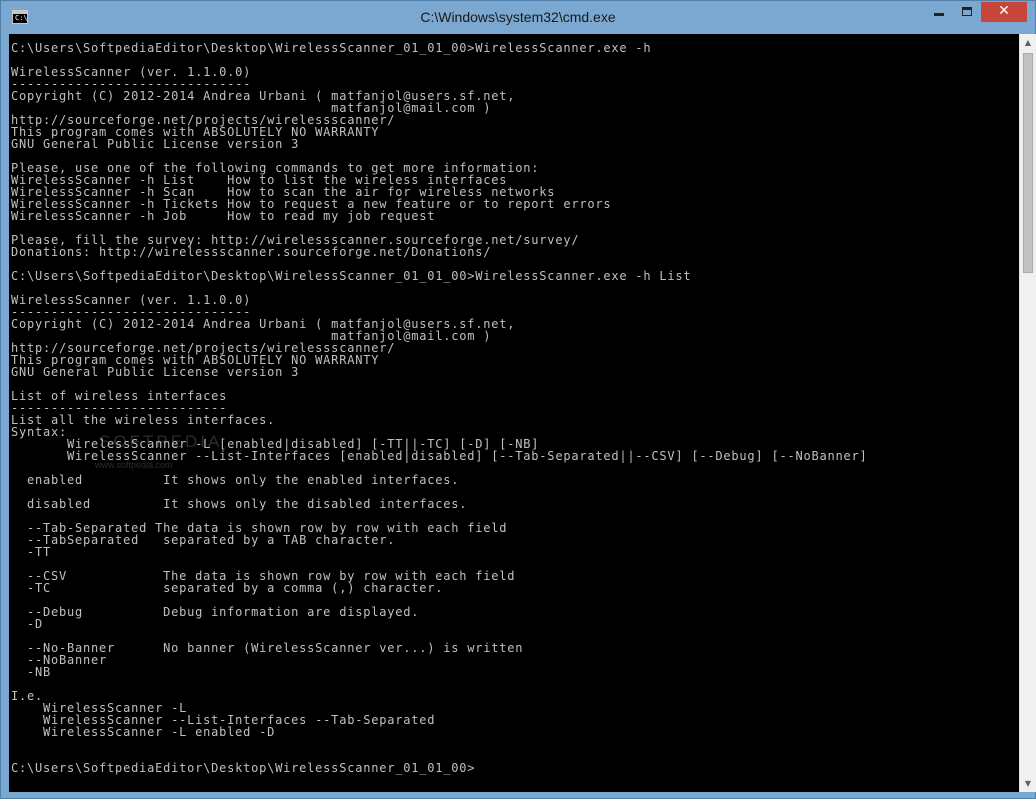  What do you see at coordinates (27, 624) in the screenshot?
I see `console-line: -D` at bounding box center [27, 624].